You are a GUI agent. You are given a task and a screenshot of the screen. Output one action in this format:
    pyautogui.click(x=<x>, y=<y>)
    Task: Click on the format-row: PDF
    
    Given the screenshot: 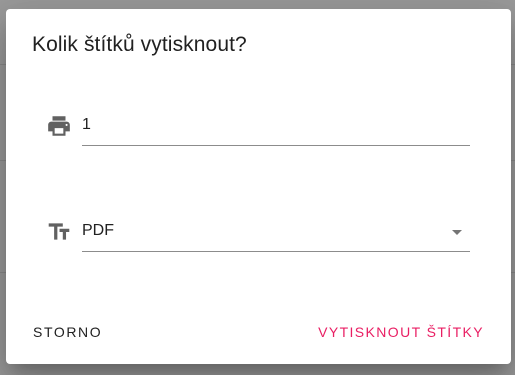 What is the action you would take?
    pyautogui.click(x=258, y=235)
    